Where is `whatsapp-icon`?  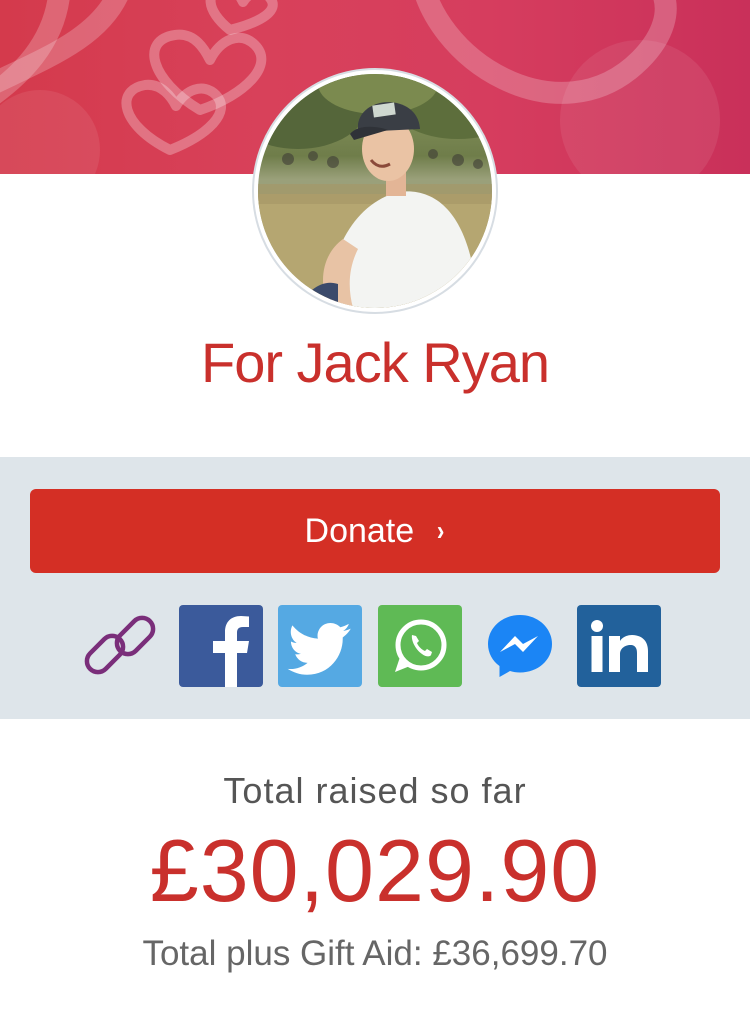 whatsapp-icon is located at coordinates (421, 645).